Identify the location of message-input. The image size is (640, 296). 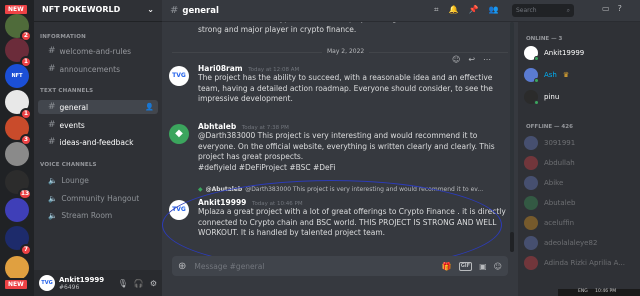
(294, 266).